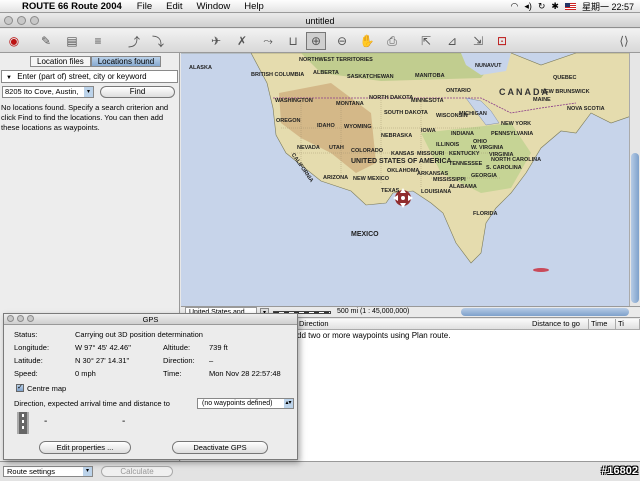 Image resolution: width=640 pixels, height=481 pixels. I want to click on window-controls, so click(21, 20).